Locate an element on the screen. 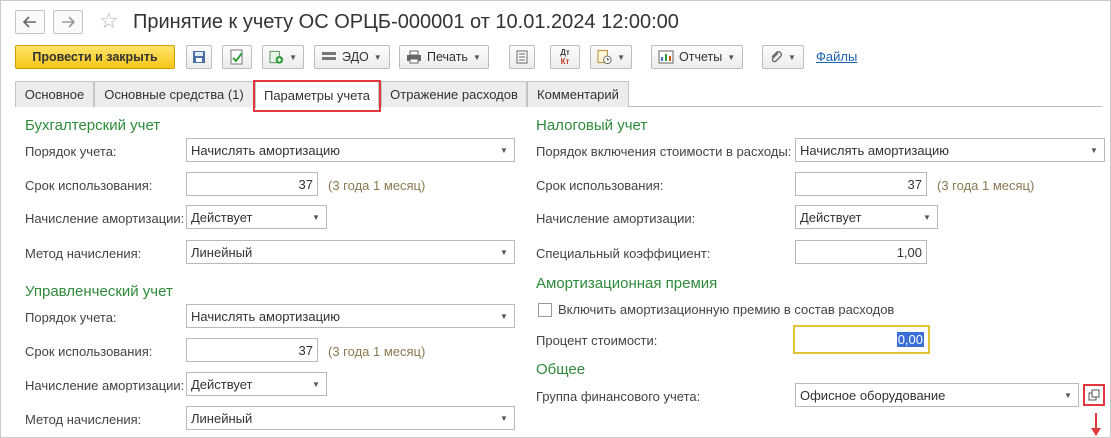 This screenshot has height=438, width=1111. attachments-menu-button: ▼ is located at coordinates (611, 57).